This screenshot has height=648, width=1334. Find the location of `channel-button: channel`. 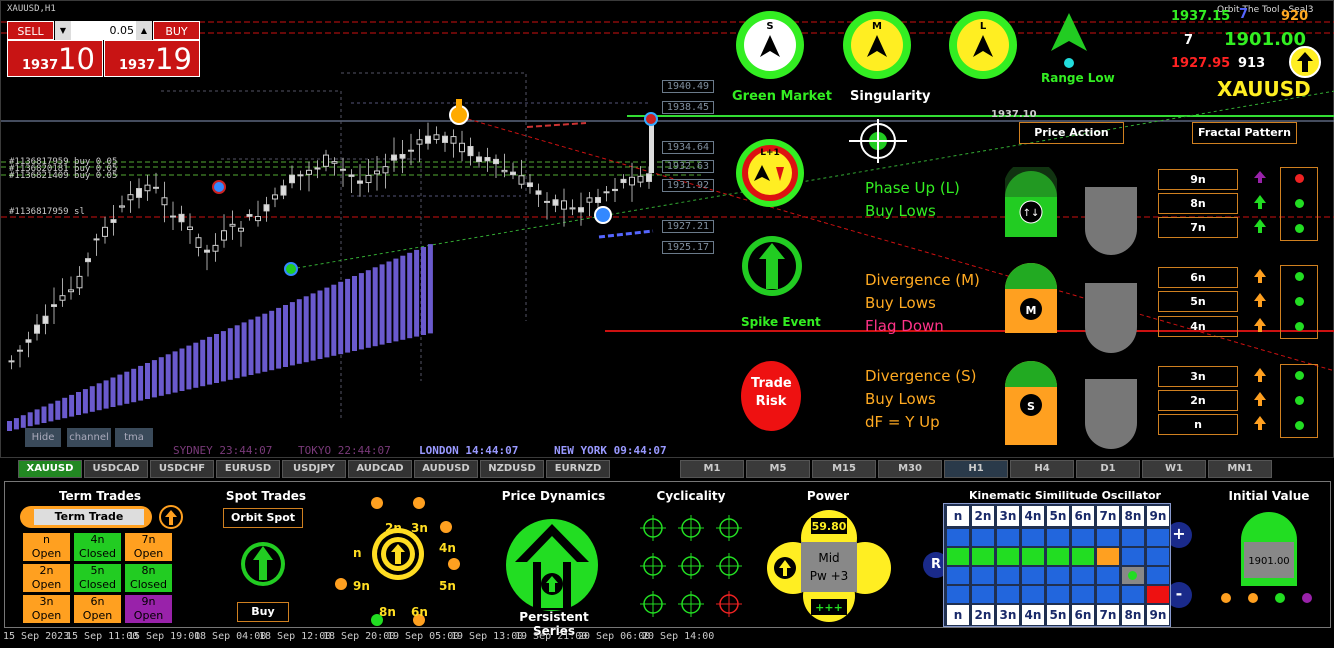

channel-button: channel is located at coordinates (89, 437).